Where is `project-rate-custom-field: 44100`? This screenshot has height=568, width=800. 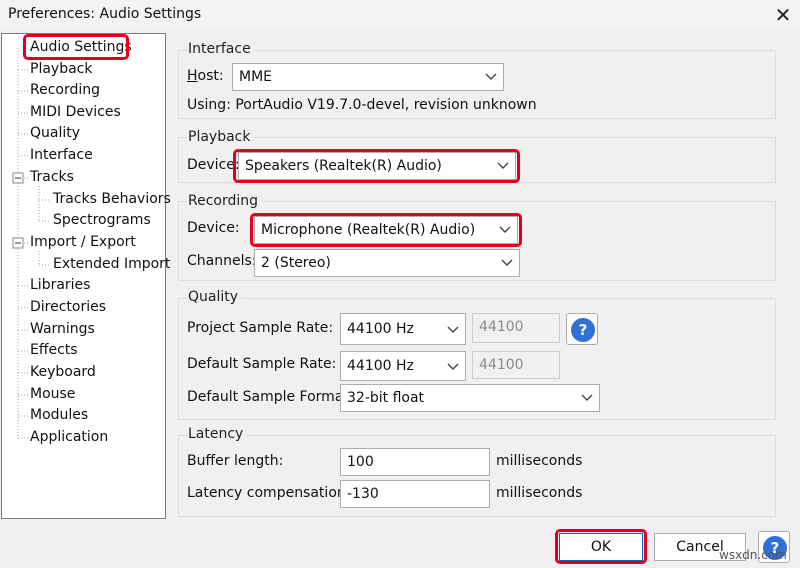 project-rate-custom-field: 44100 is located at coordinates (516, 328).